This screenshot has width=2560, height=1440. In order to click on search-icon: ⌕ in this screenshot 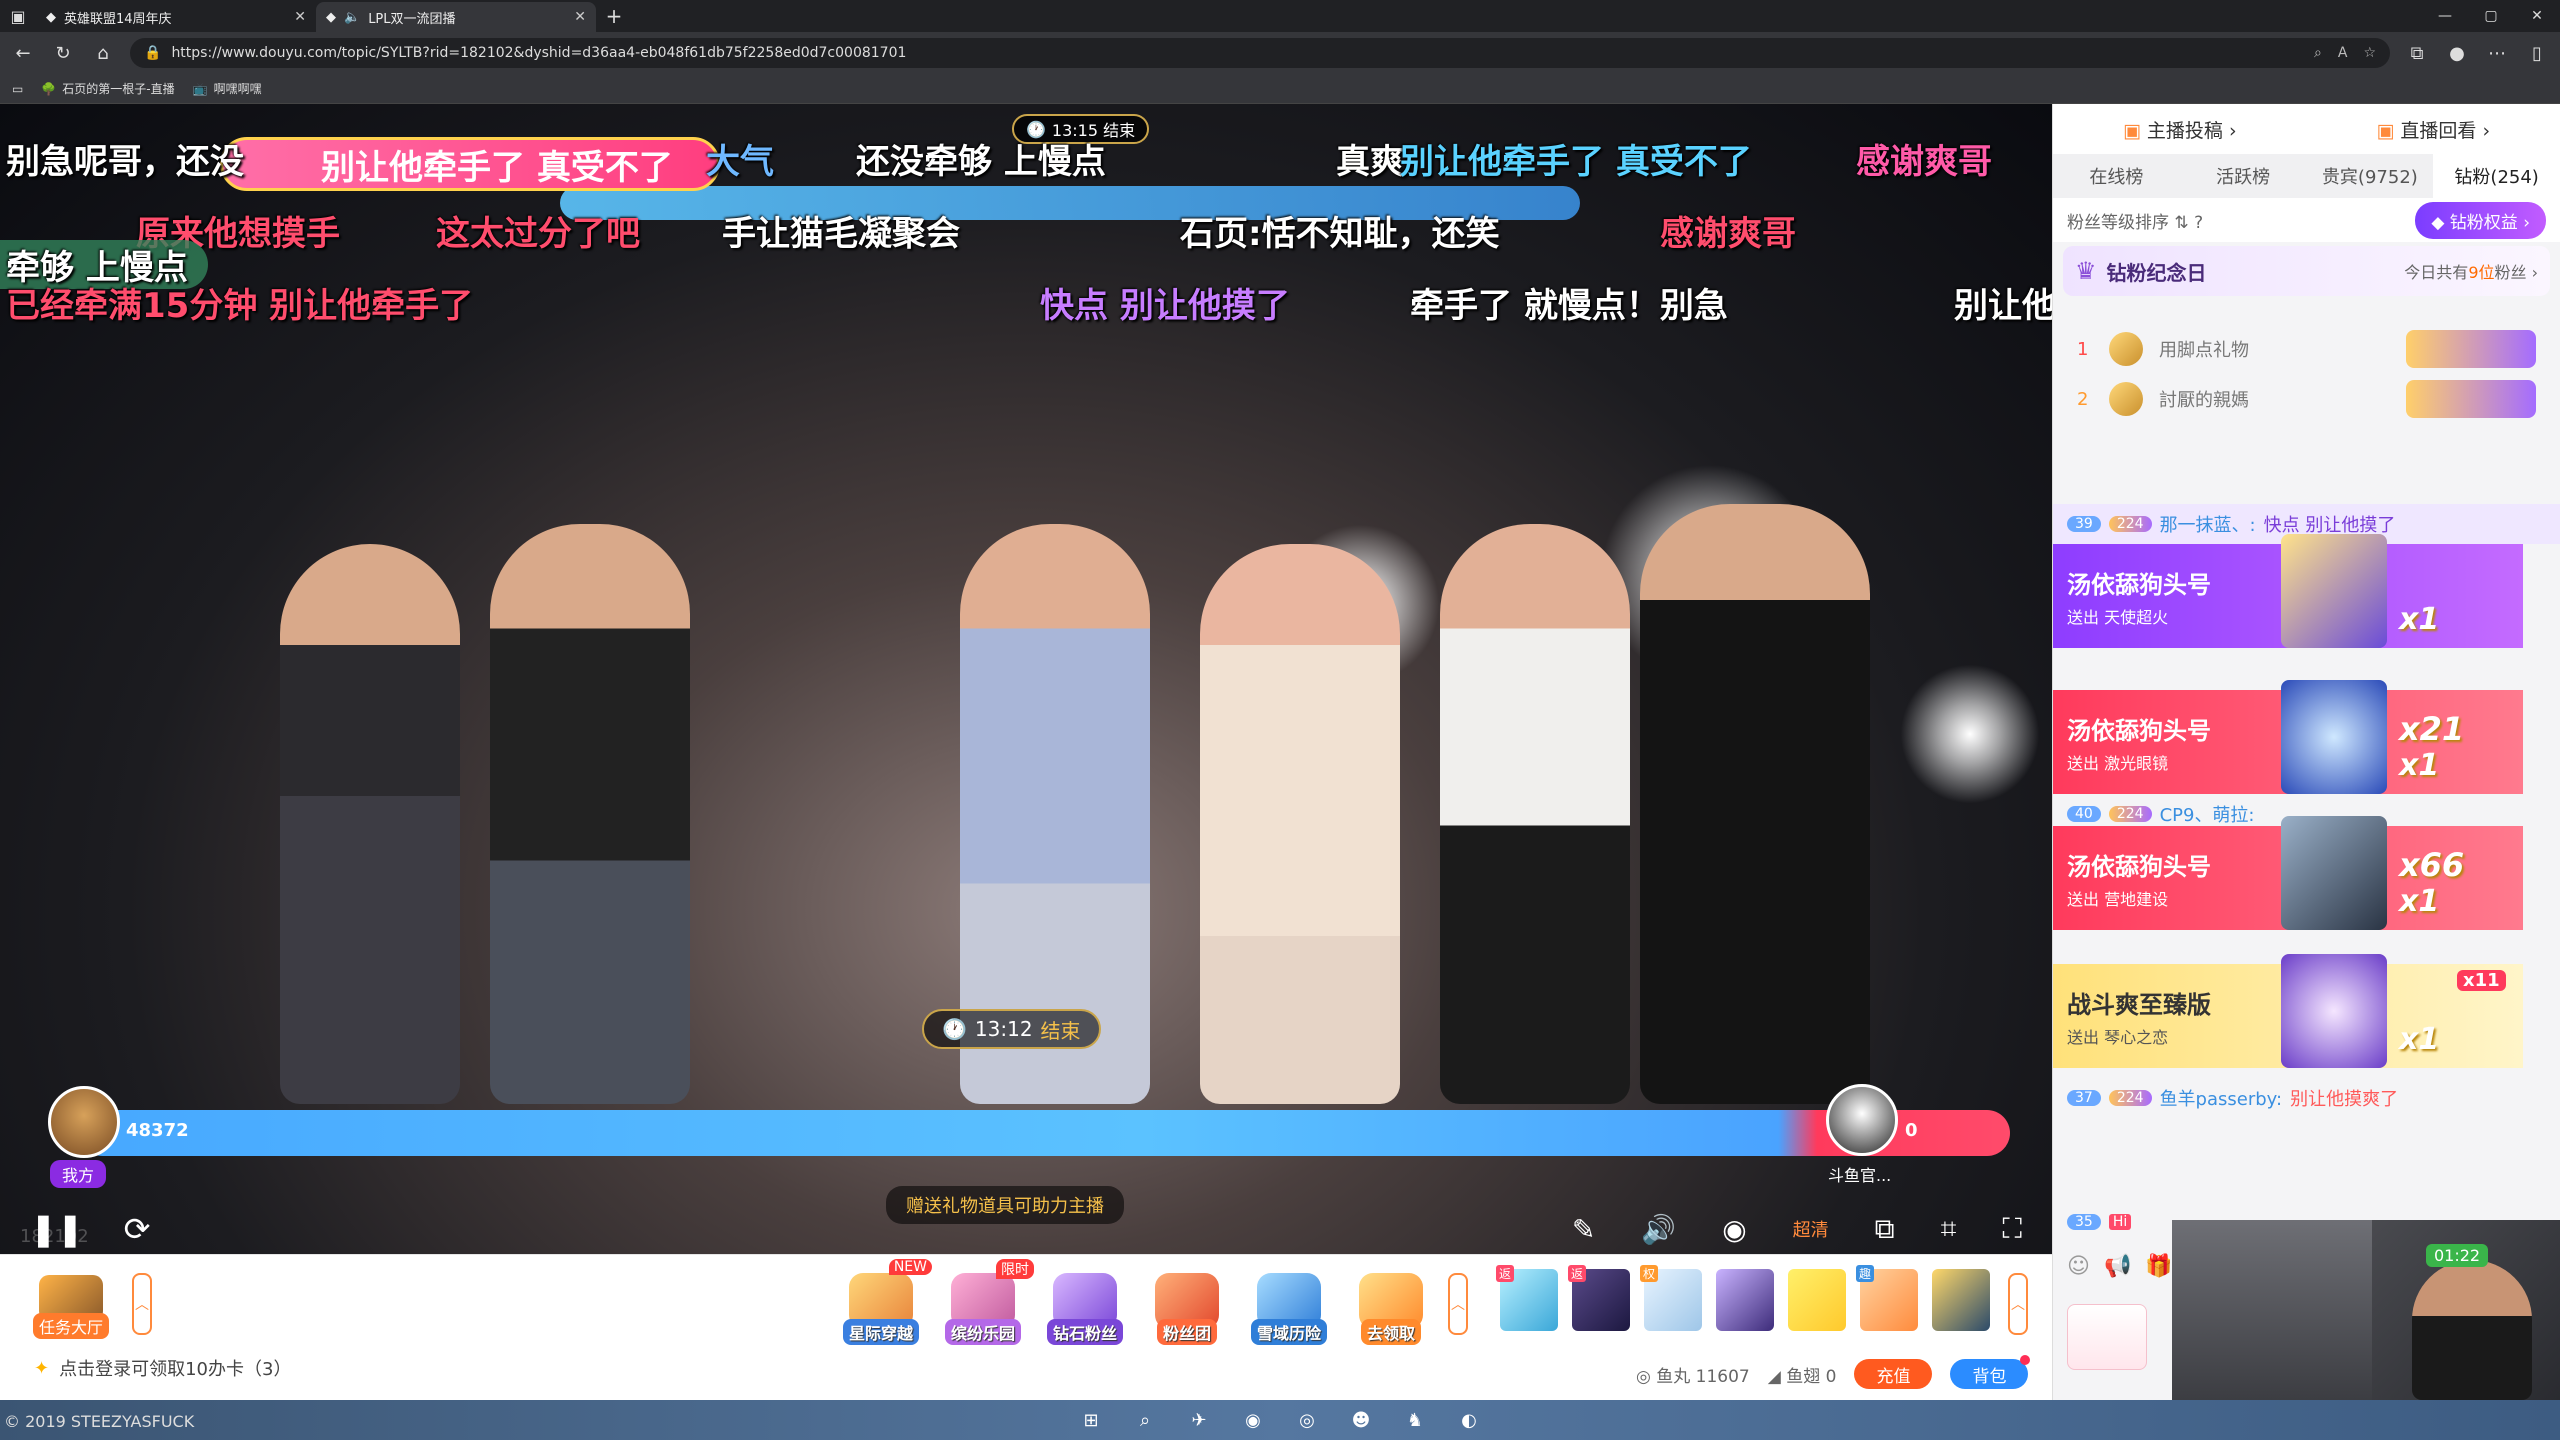, I will do `click(1145, 1420)`.